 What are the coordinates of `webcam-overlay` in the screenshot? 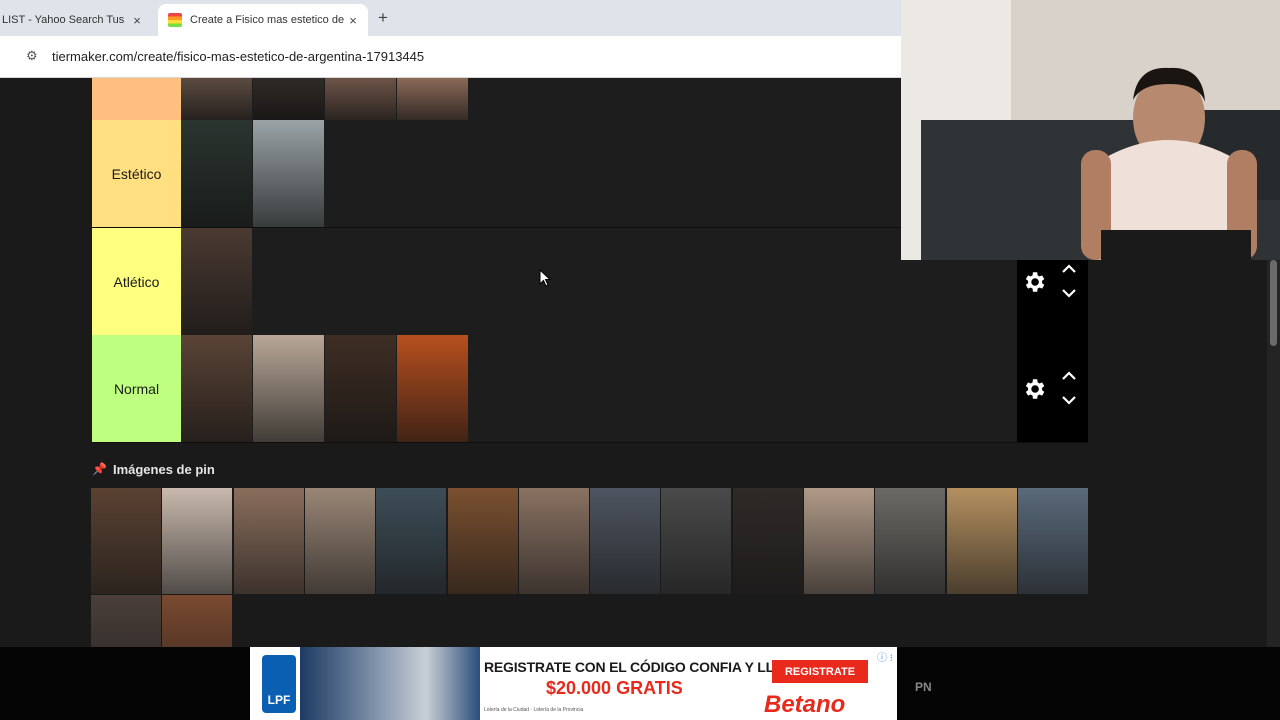 It's located at (1090, 130).